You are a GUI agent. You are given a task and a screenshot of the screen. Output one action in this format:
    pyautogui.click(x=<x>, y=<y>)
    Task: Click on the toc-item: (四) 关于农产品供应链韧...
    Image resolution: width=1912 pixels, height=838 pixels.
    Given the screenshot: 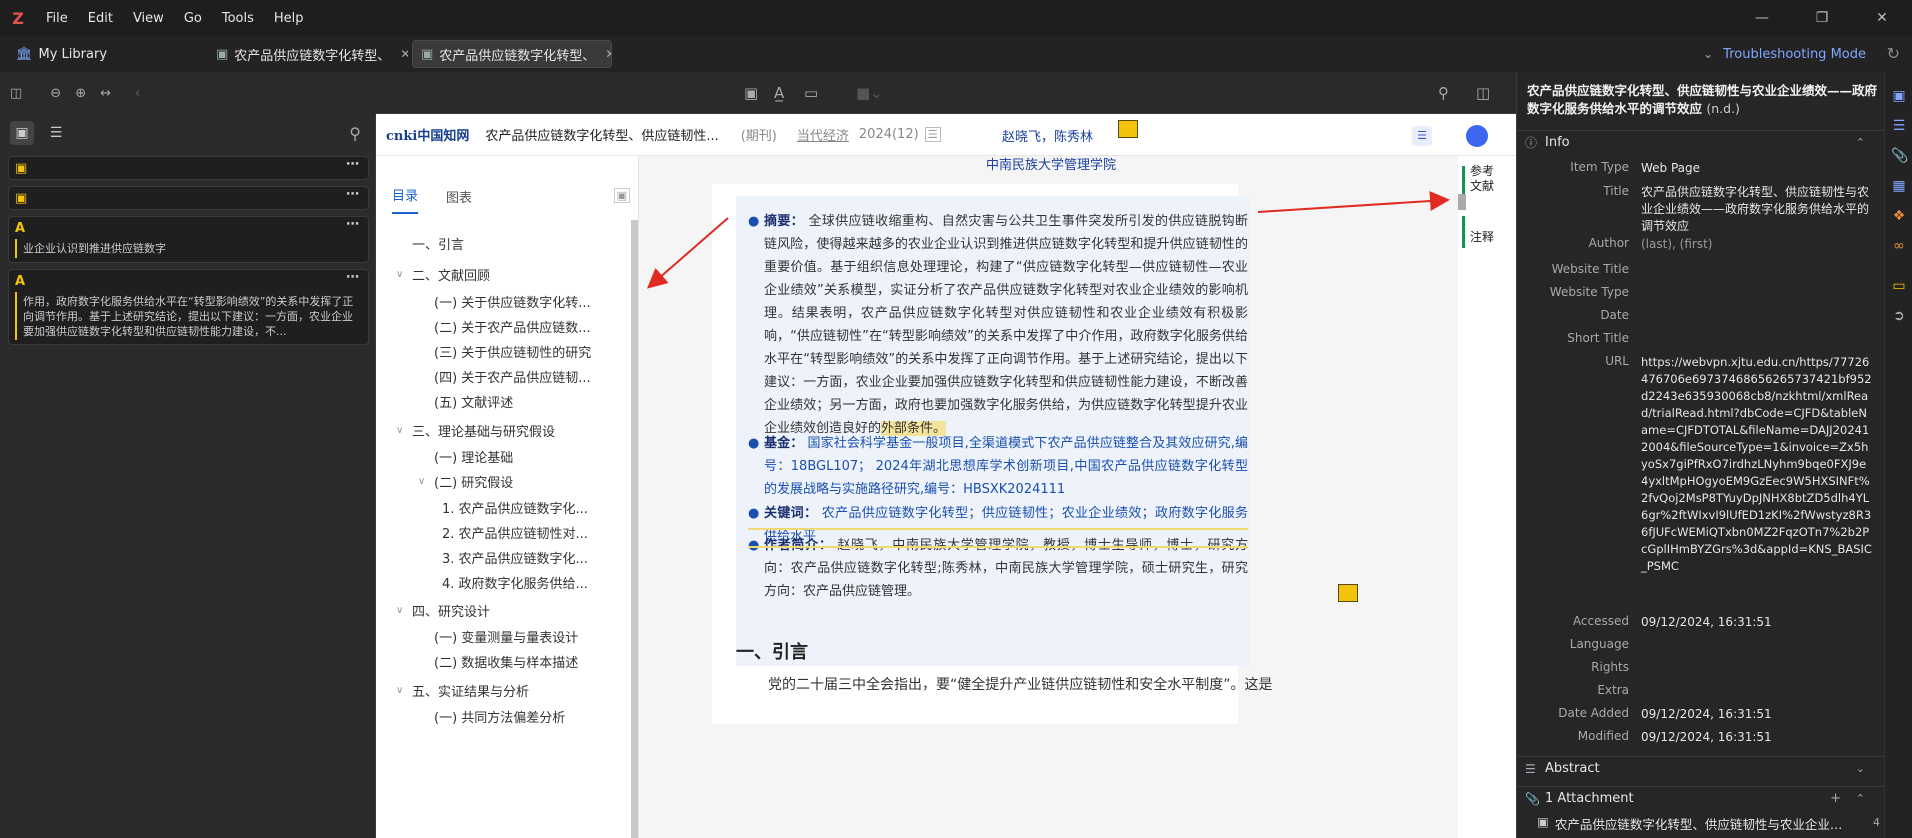 What is the action you would take?
    pyautogui.click(x=530, y=376)
    